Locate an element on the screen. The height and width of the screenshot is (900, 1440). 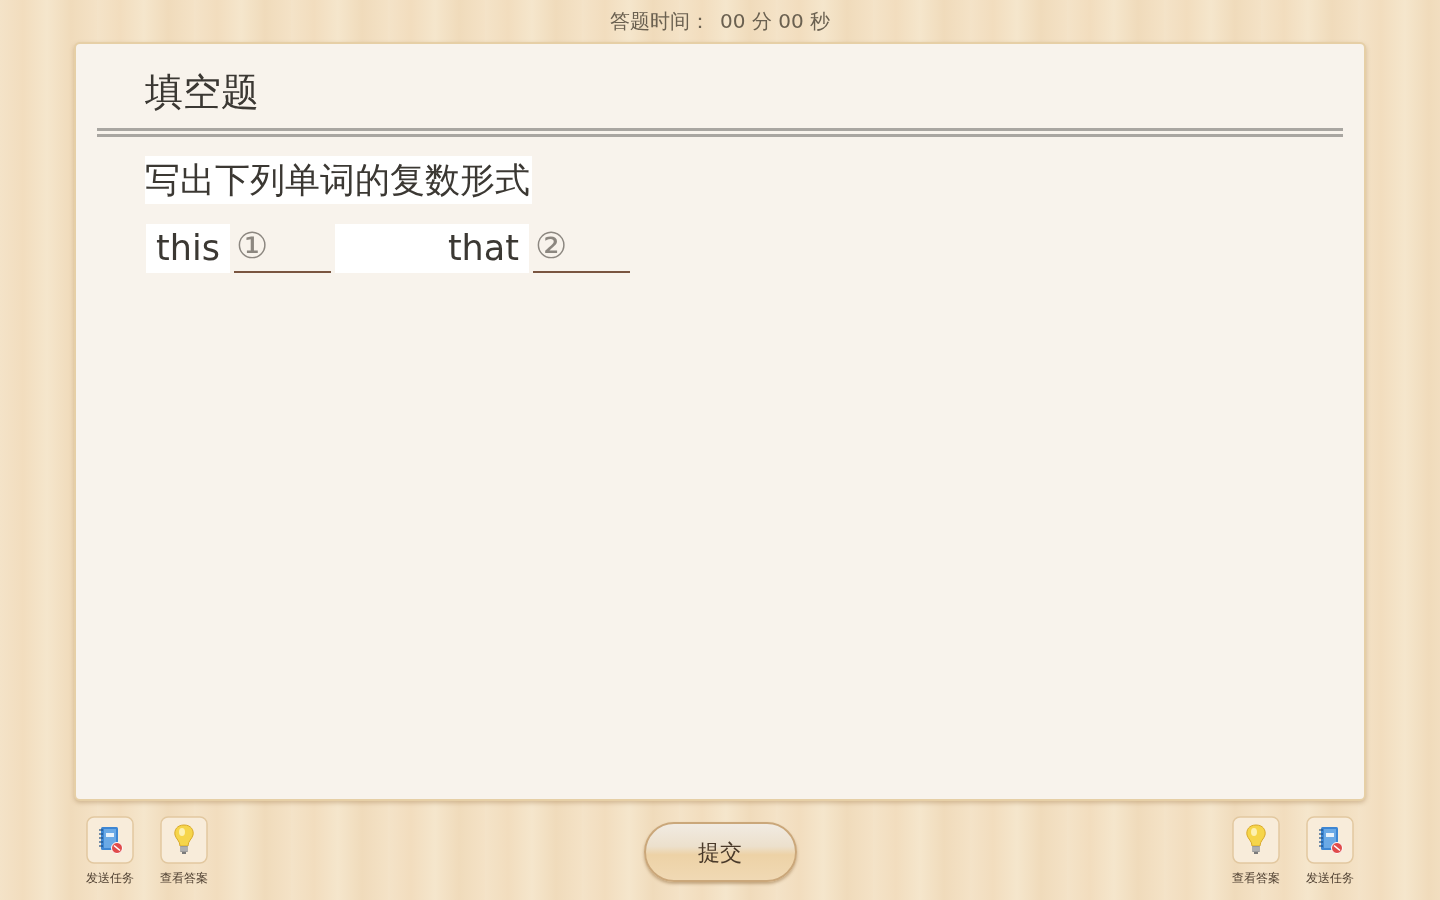
timer-label: 答题时间： is located at coordinates (660, 21).